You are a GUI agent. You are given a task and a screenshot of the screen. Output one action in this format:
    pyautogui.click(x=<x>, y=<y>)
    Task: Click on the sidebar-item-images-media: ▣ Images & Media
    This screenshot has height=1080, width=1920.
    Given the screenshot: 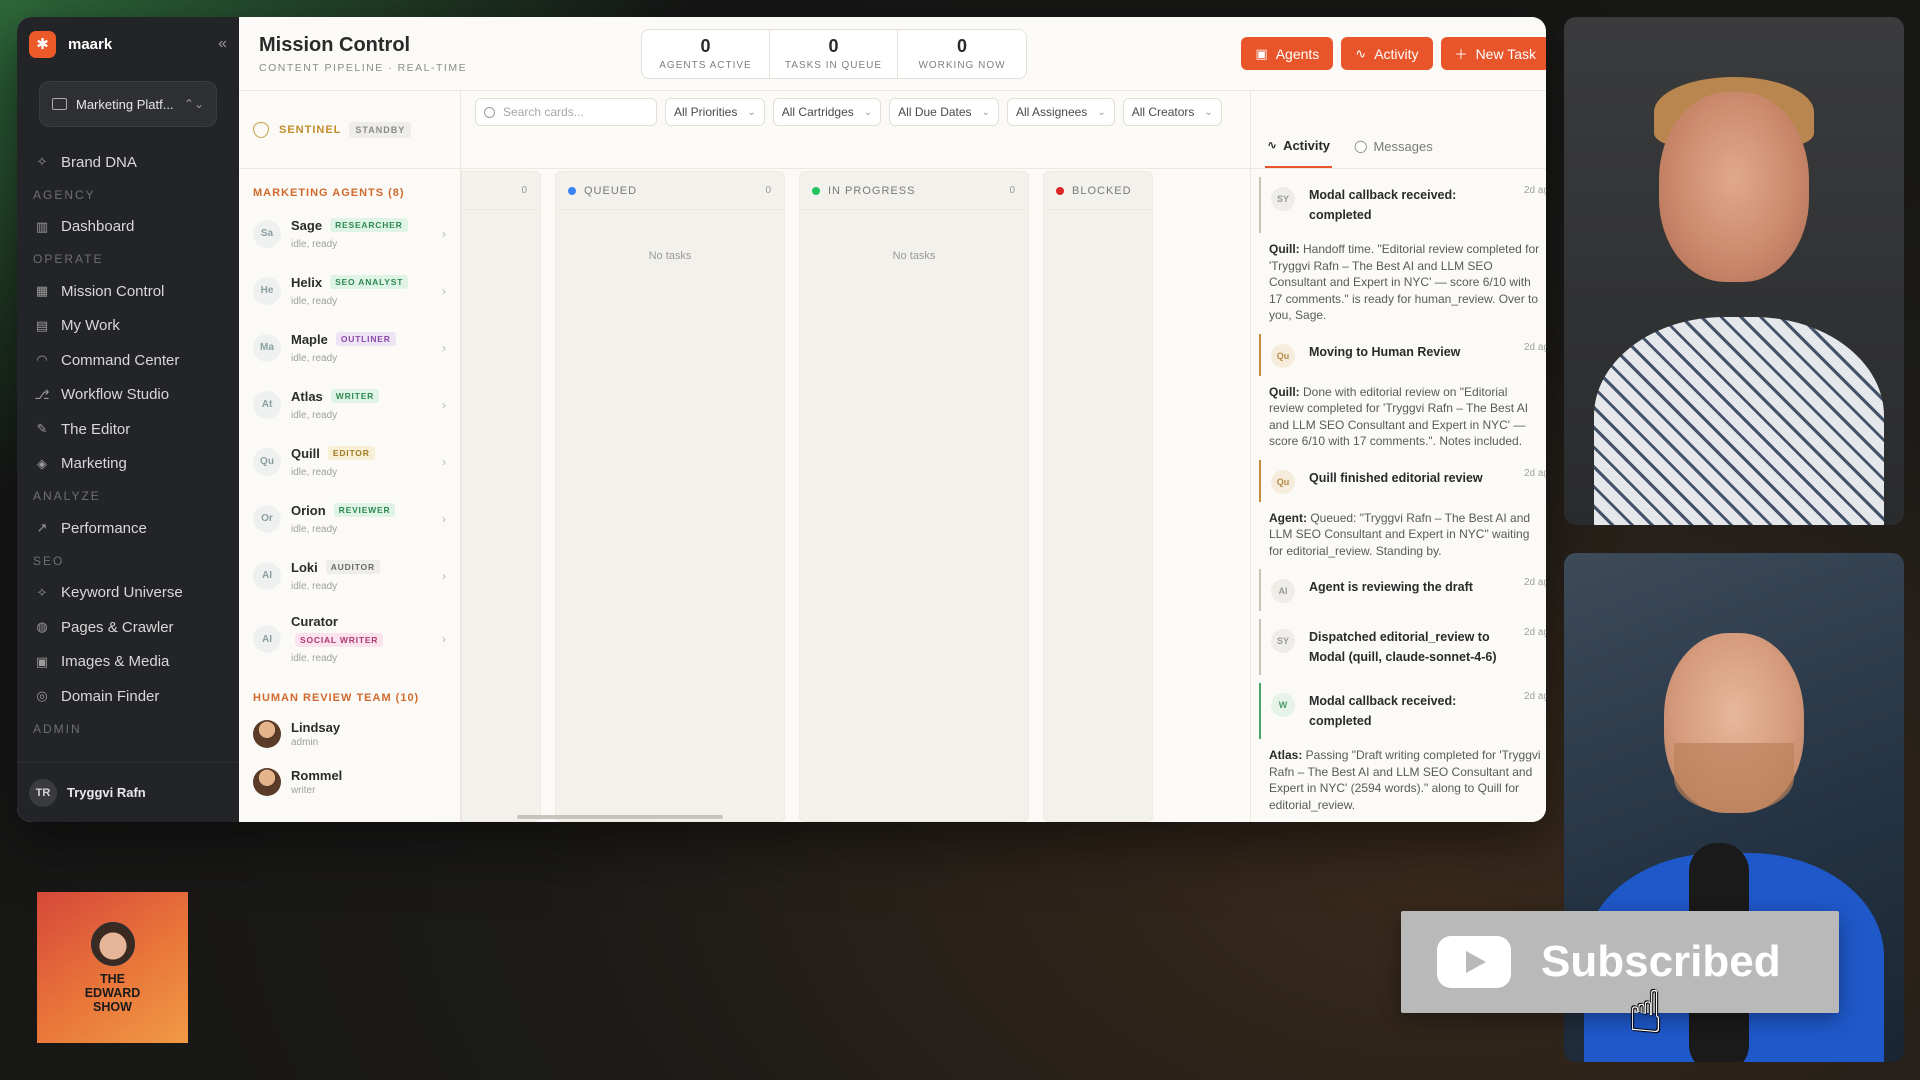 What is the action you would take?
    pyautogui.click(x=128, y=662)
    